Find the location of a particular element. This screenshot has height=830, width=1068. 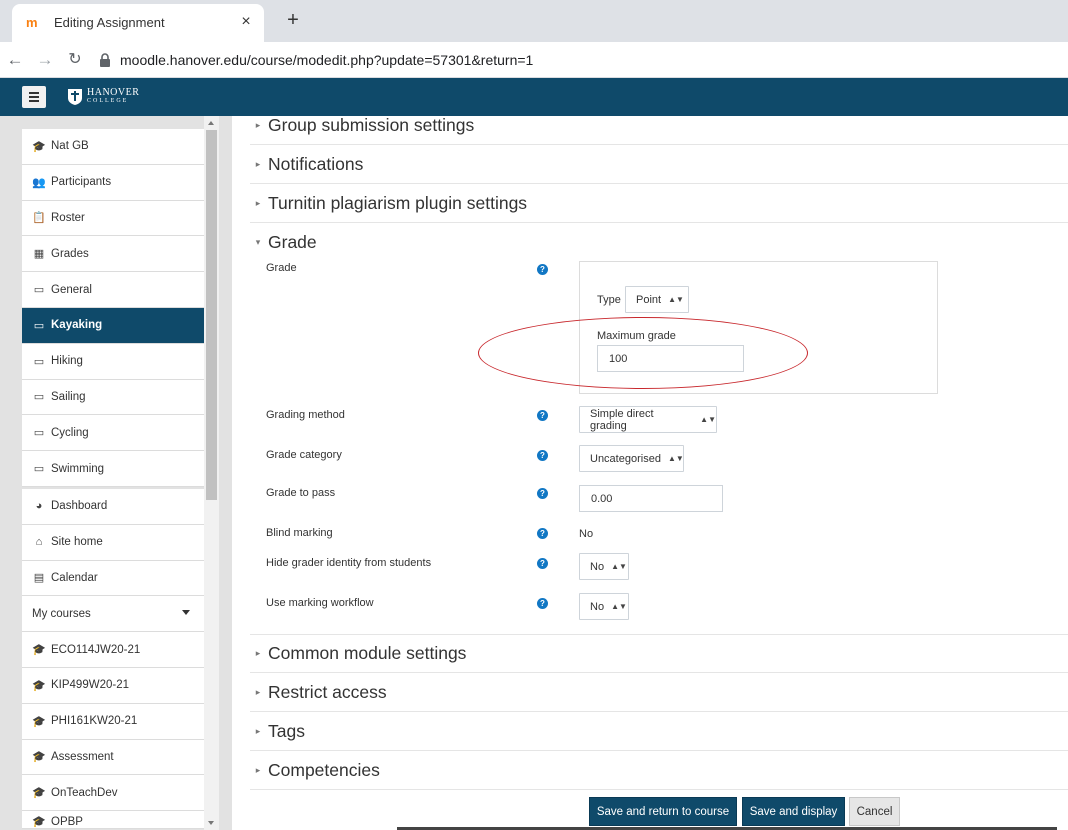

max-grade-input: 100 is located at coordinates (670, 358).